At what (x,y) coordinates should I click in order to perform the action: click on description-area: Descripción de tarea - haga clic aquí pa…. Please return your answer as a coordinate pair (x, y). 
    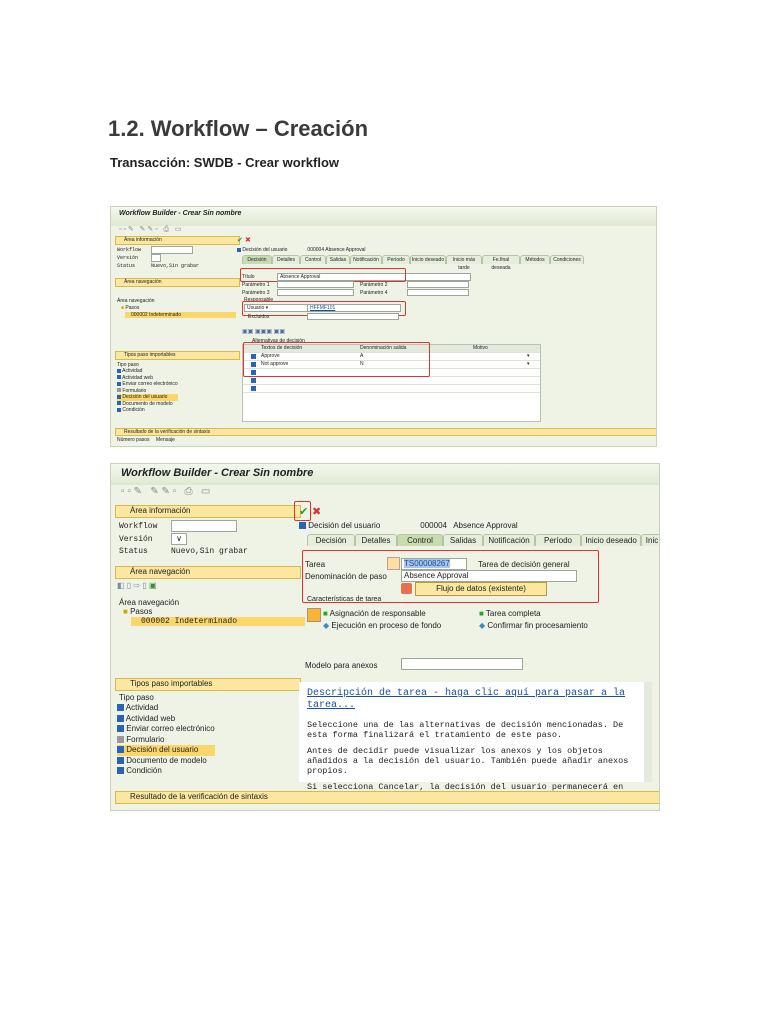
    Looking at the image, I should click on (471, 742).